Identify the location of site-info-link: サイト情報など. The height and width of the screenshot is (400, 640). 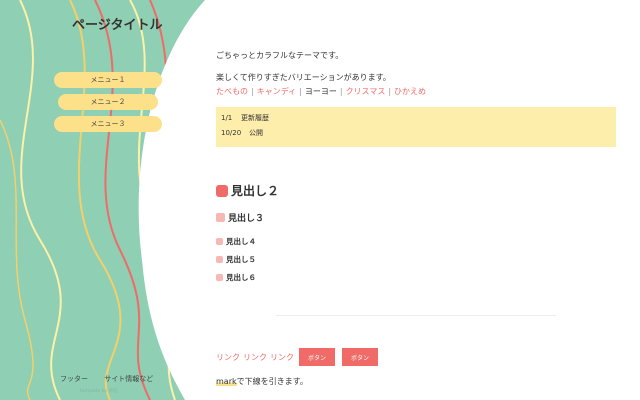
(128, 379).